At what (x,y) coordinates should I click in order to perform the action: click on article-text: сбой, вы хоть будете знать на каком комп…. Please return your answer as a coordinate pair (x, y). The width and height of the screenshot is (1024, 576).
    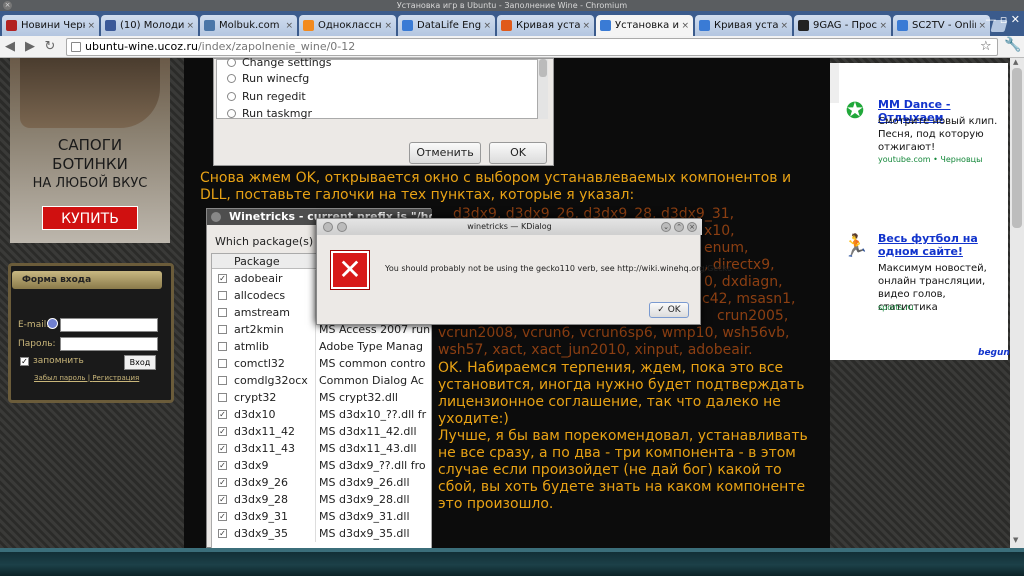
    Looking at the image, I should click on (622, 487).